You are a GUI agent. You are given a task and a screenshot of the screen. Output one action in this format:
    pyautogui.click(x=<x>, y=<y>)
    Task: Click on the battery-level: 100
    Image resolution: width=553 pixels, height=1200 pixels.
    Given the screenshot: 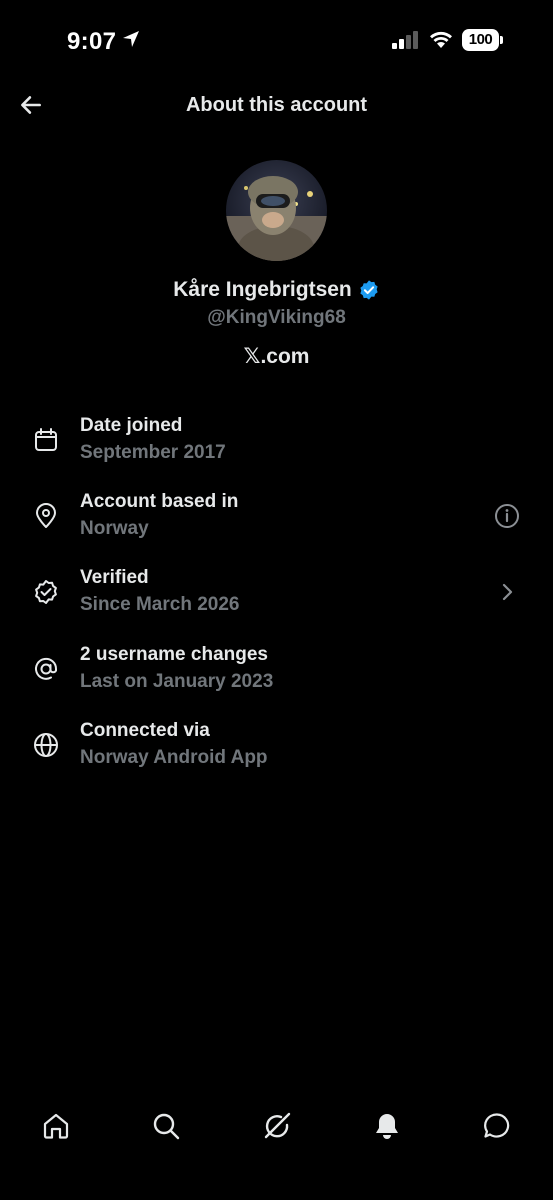 What is the action you would take?
    pyautogui.click(x=480, y=40)
    